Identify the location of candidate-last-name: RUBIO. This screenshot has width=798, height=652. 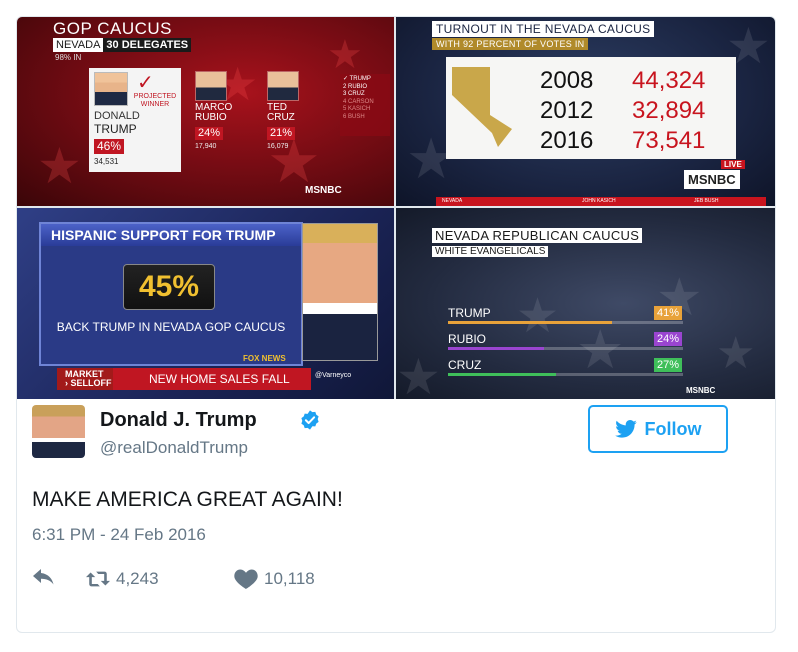
(211, 117).